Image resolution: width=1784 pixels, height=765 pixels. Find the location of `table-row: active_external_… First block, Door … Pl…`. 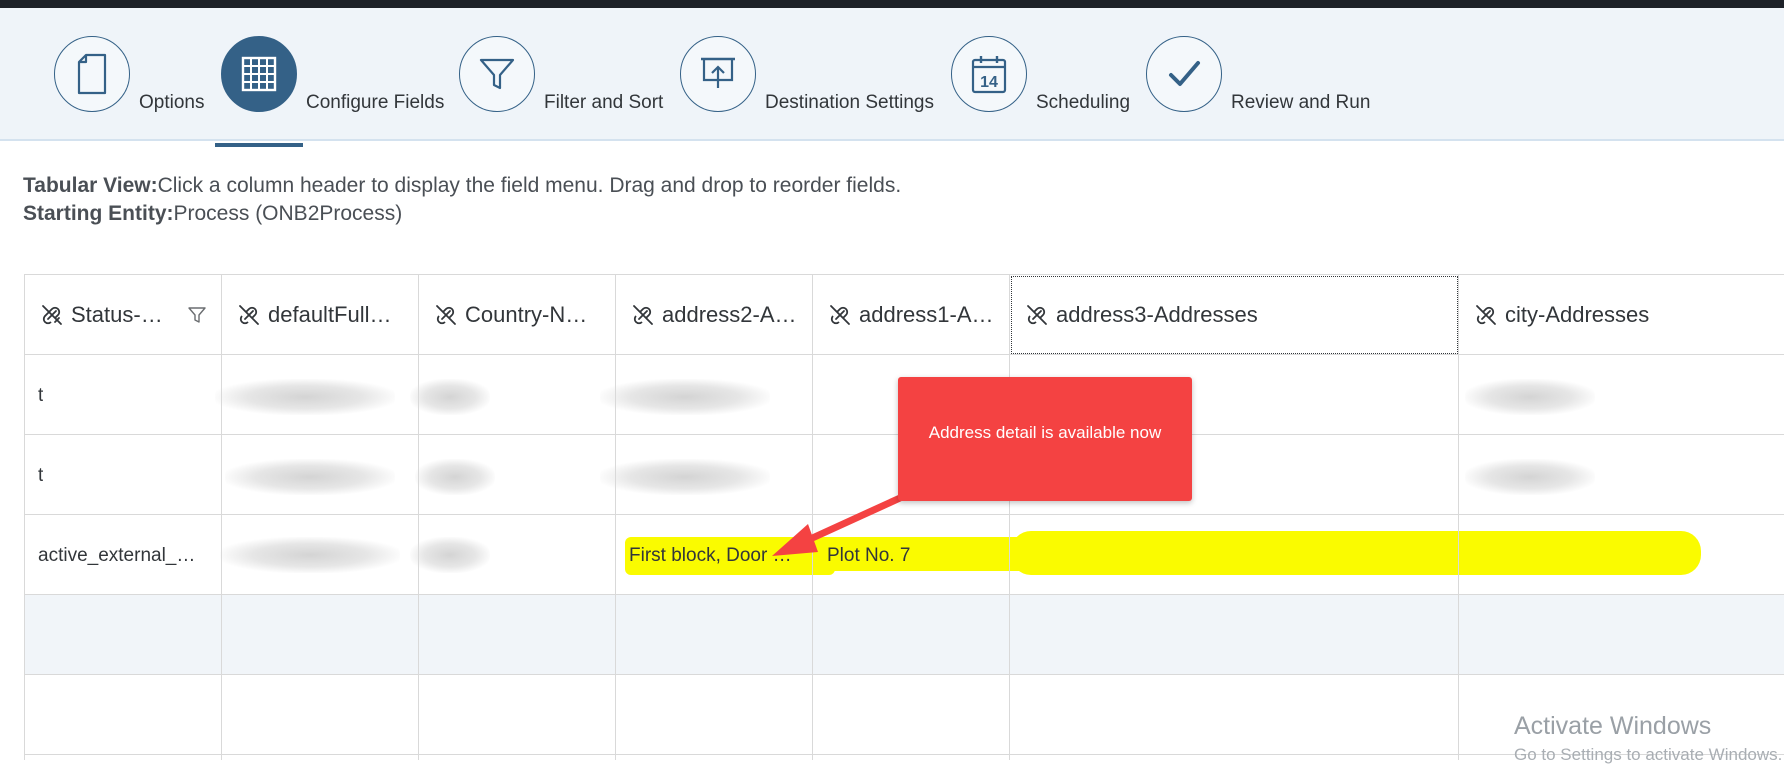

table-row: active_external_… First block, Door … Pl… is located at coordinates (904, 555).